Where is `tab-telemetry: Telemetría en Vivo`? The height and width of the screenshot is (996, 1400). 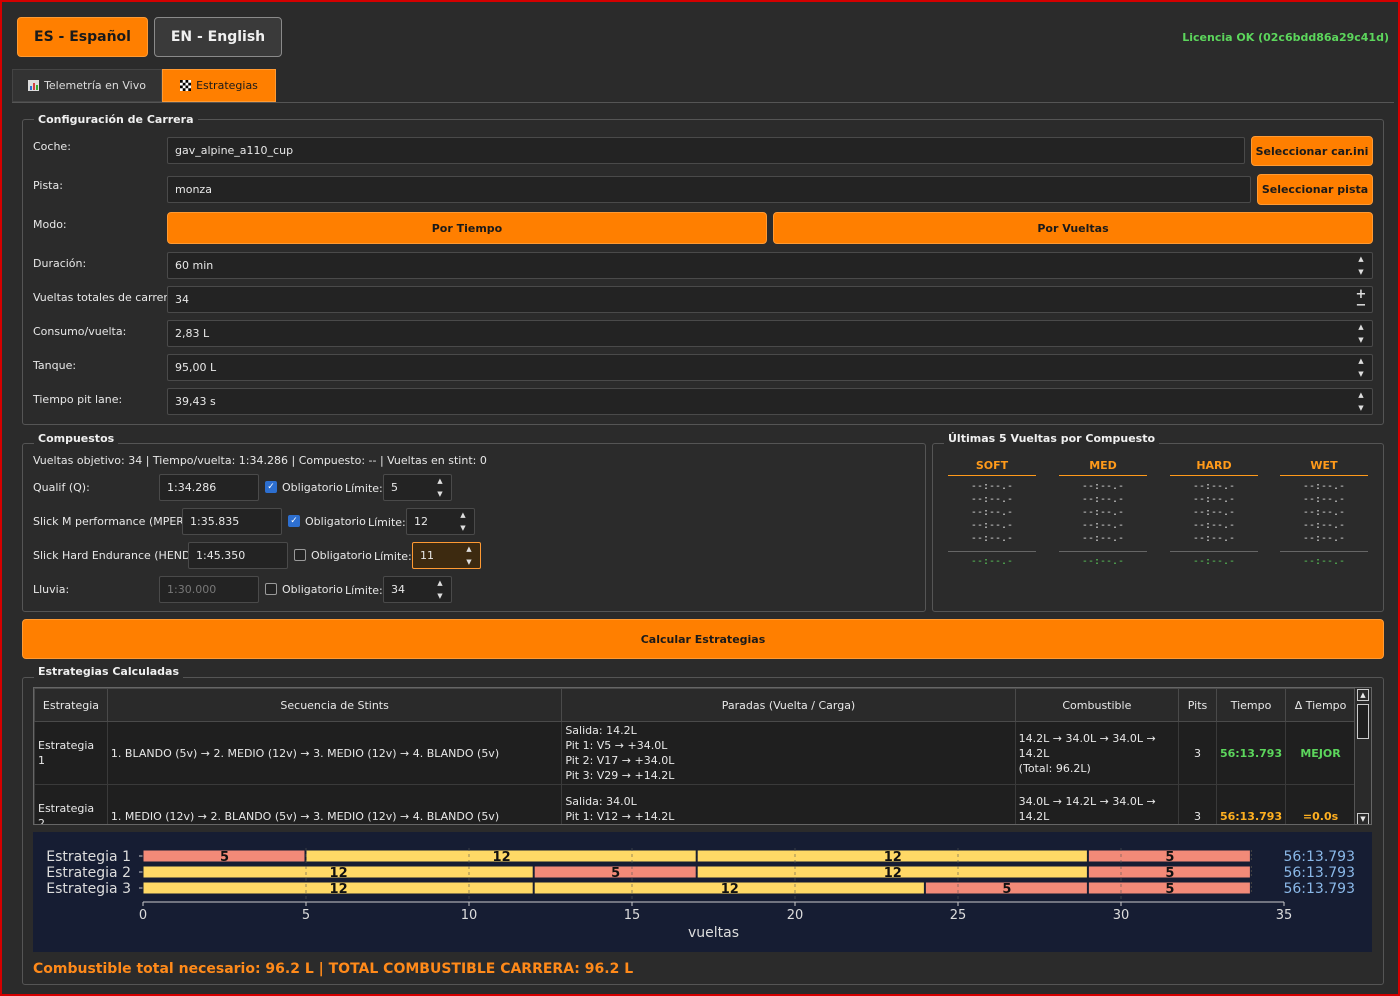
tab-telemetry: Telemetría en Vivo is located at coordinates (87, 85).